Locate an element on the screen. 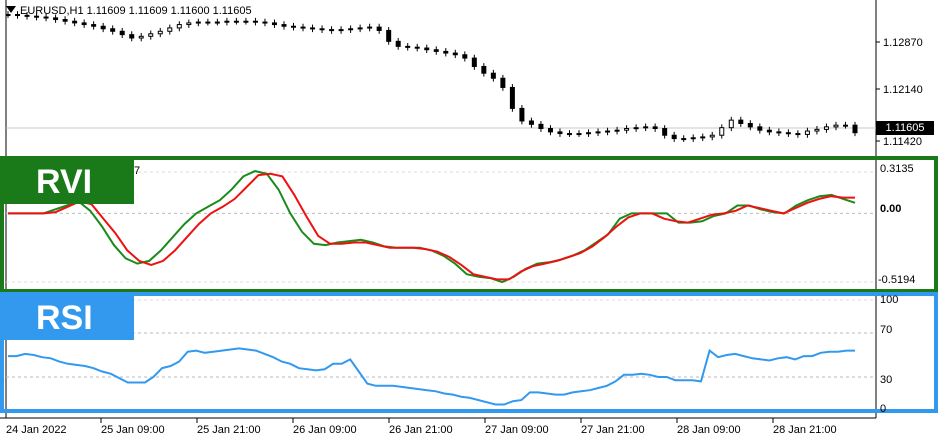 The image size is (940, 442). time-axis-label: 27 Jan 21:00 is located at coordinates (613, 430).